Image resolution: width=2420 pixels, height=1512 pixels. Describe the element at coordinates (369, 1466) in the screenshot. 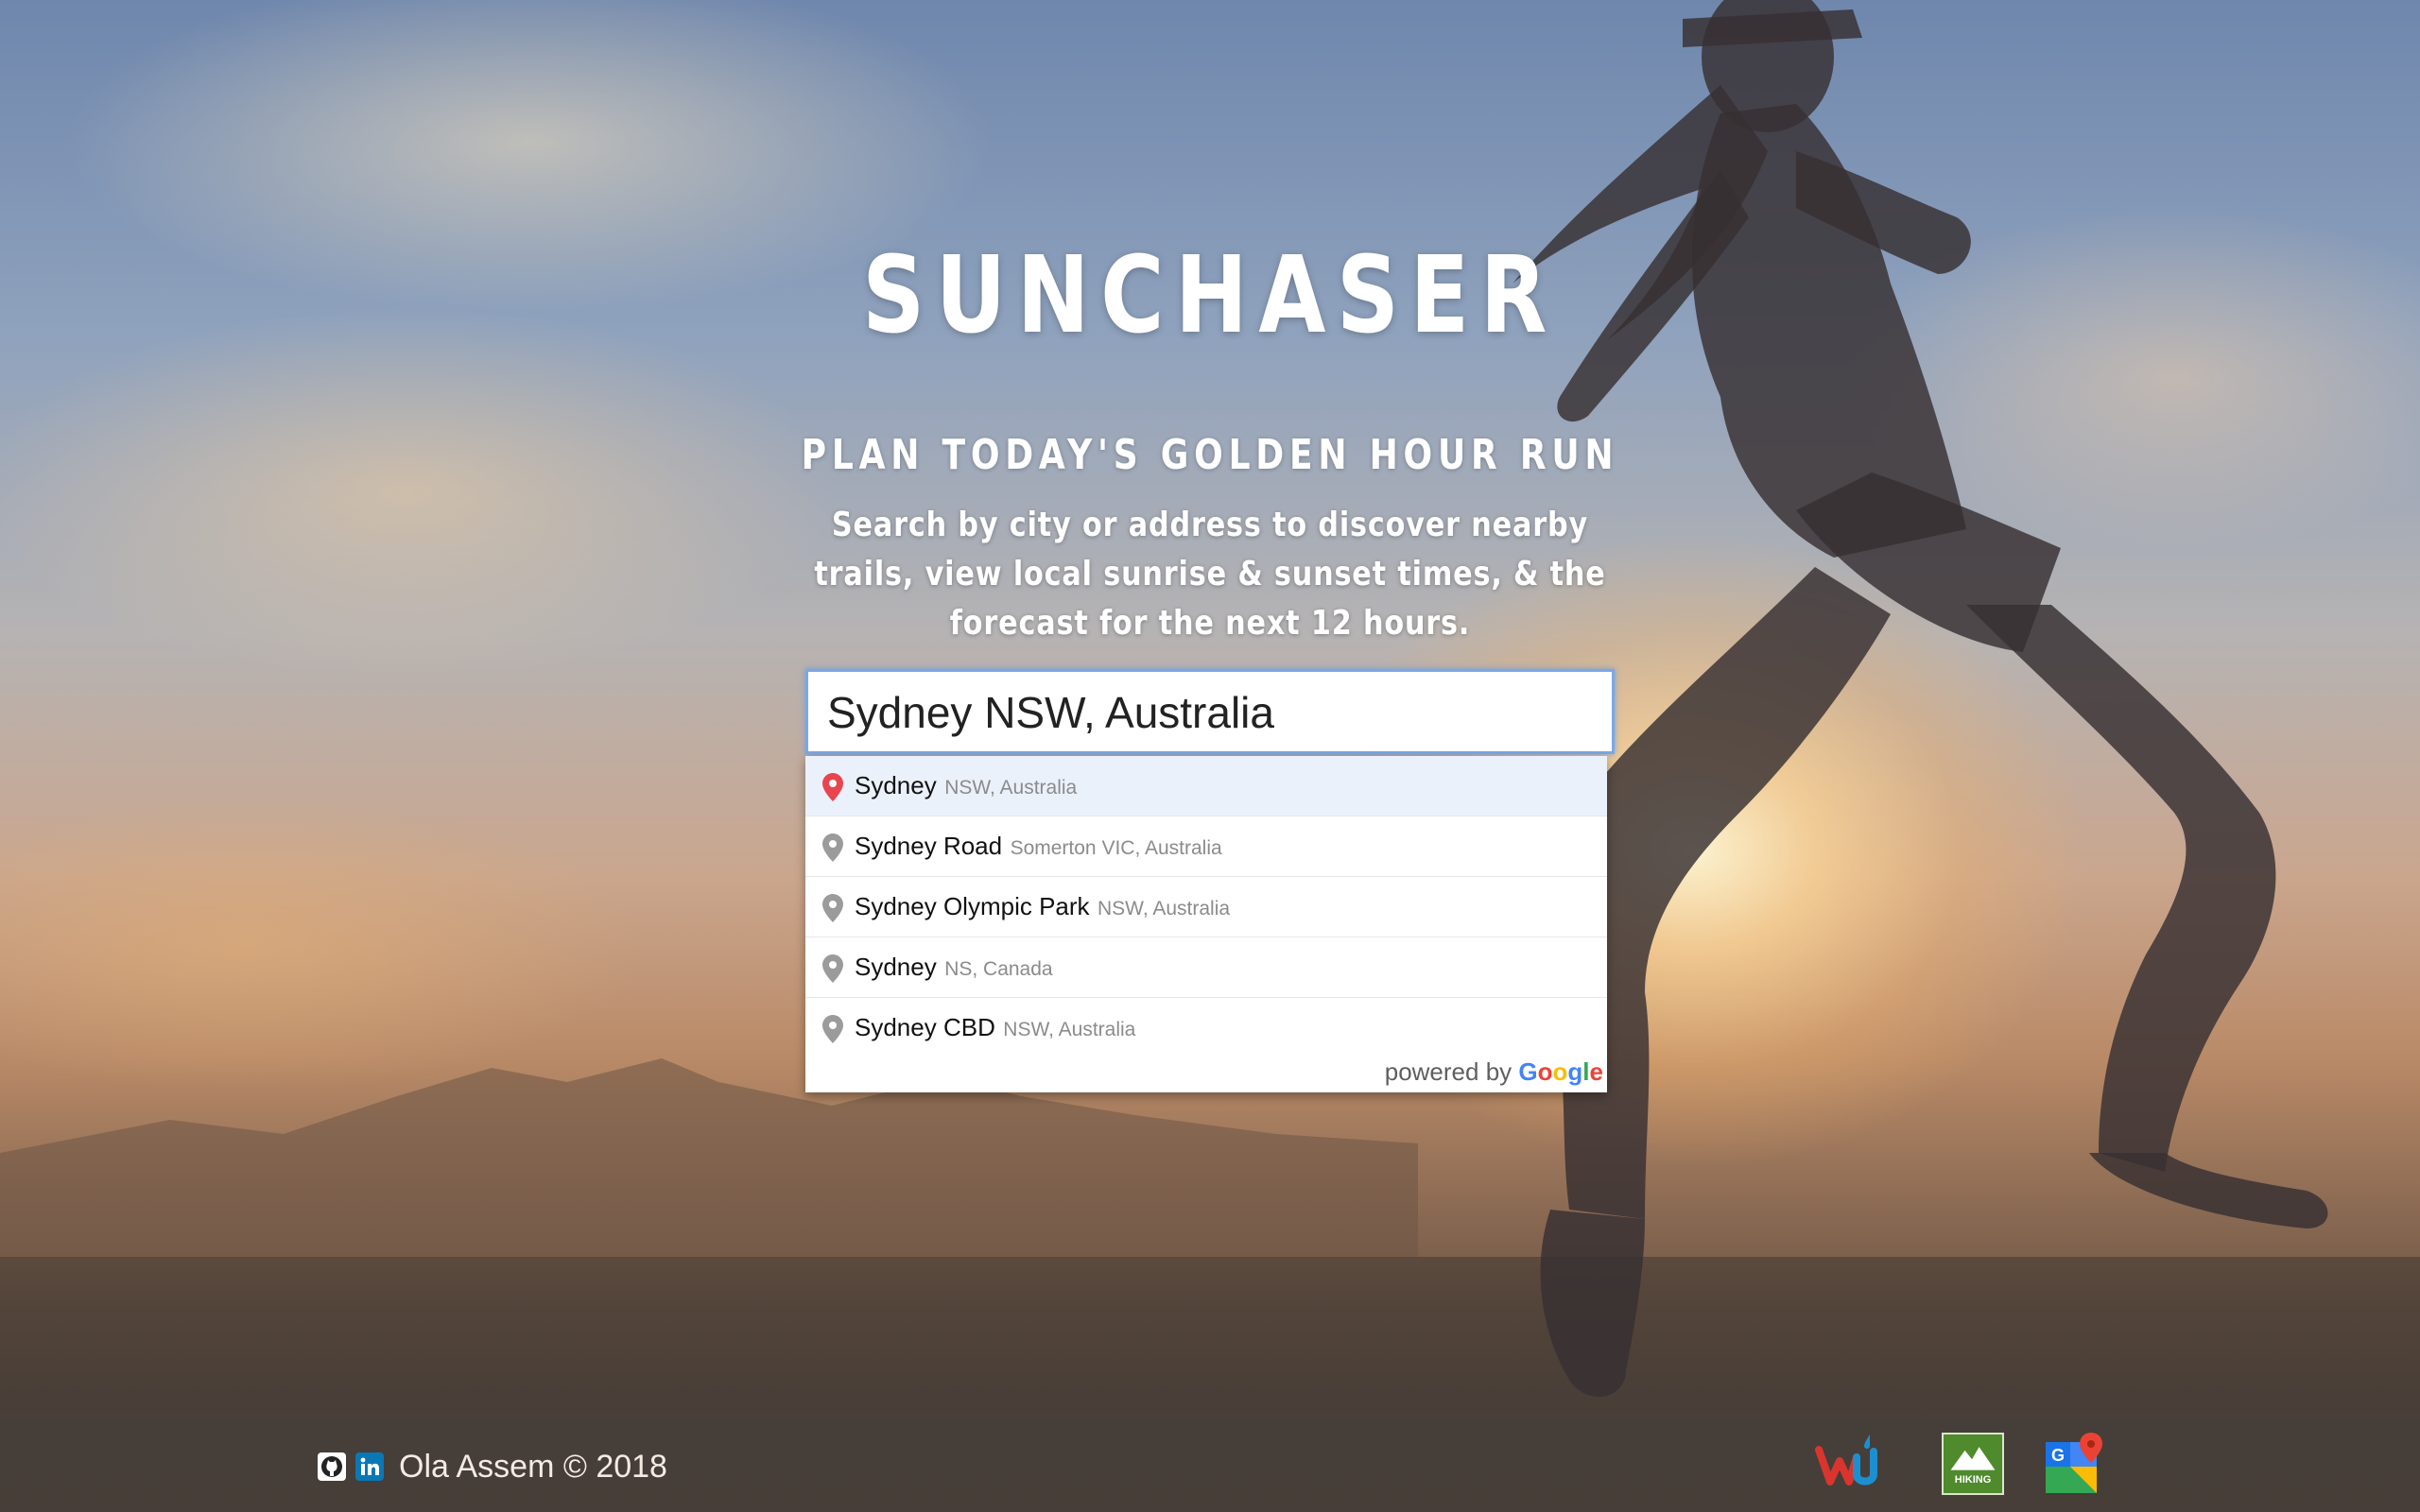

I see `linkedin-icon` at that location.